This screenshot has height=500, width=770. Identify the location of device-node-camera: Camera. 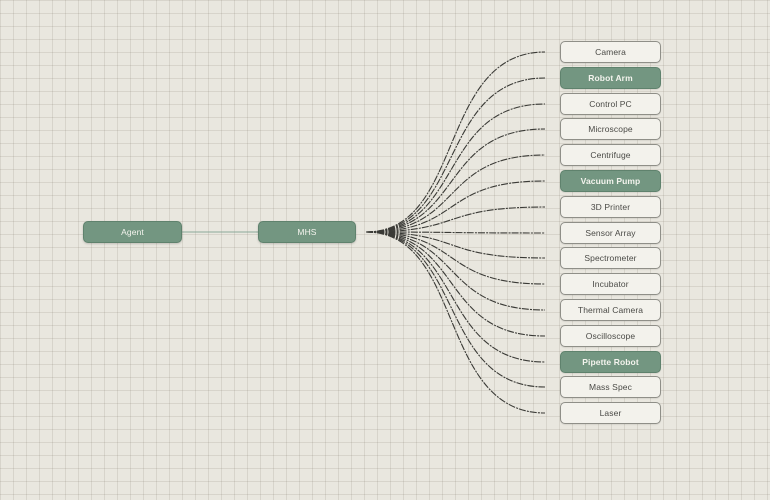
(610, 52).